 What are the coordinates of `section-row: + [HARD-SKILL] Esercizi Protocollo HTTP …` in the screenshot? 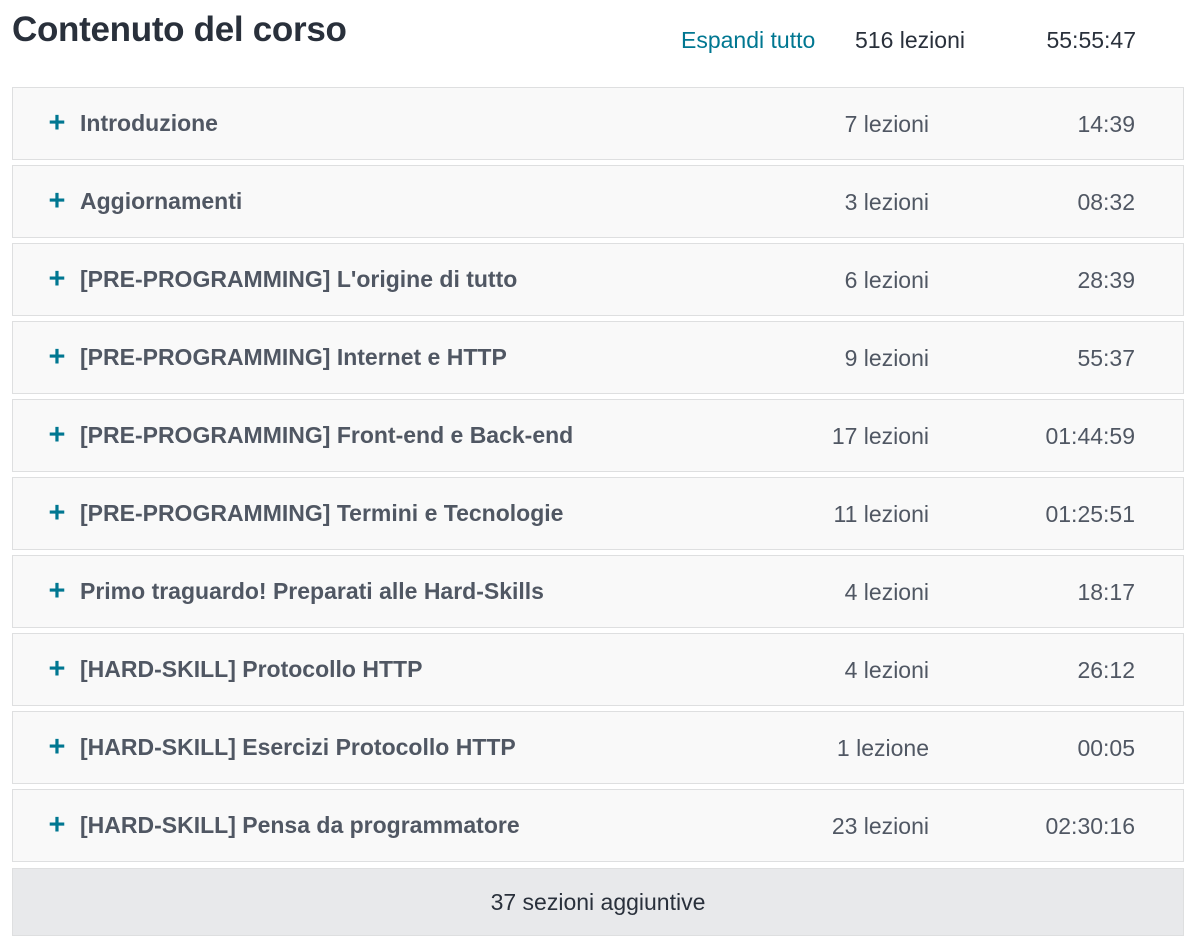 It's located at (598, 747).